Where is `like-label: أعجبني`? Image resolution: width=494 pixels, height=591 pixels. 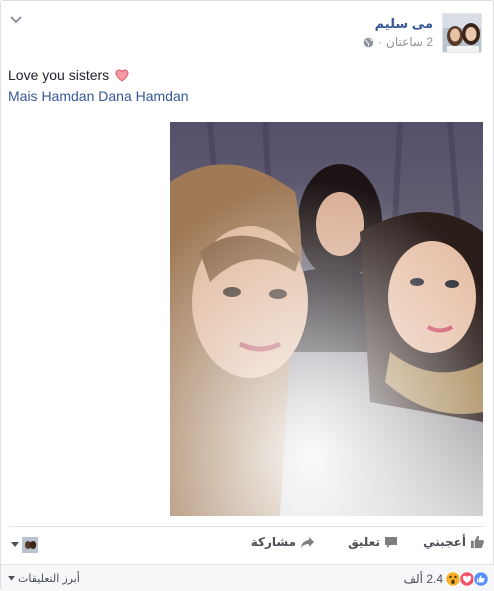
like-label: أعجبني is located at coordinates (444, 542).